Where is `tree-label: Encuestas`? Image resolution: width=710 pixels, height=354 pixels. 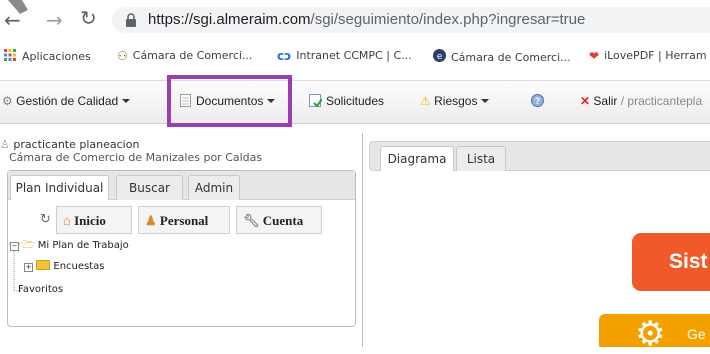 tree-label: Encuestas is located at coordinates (79, 266).